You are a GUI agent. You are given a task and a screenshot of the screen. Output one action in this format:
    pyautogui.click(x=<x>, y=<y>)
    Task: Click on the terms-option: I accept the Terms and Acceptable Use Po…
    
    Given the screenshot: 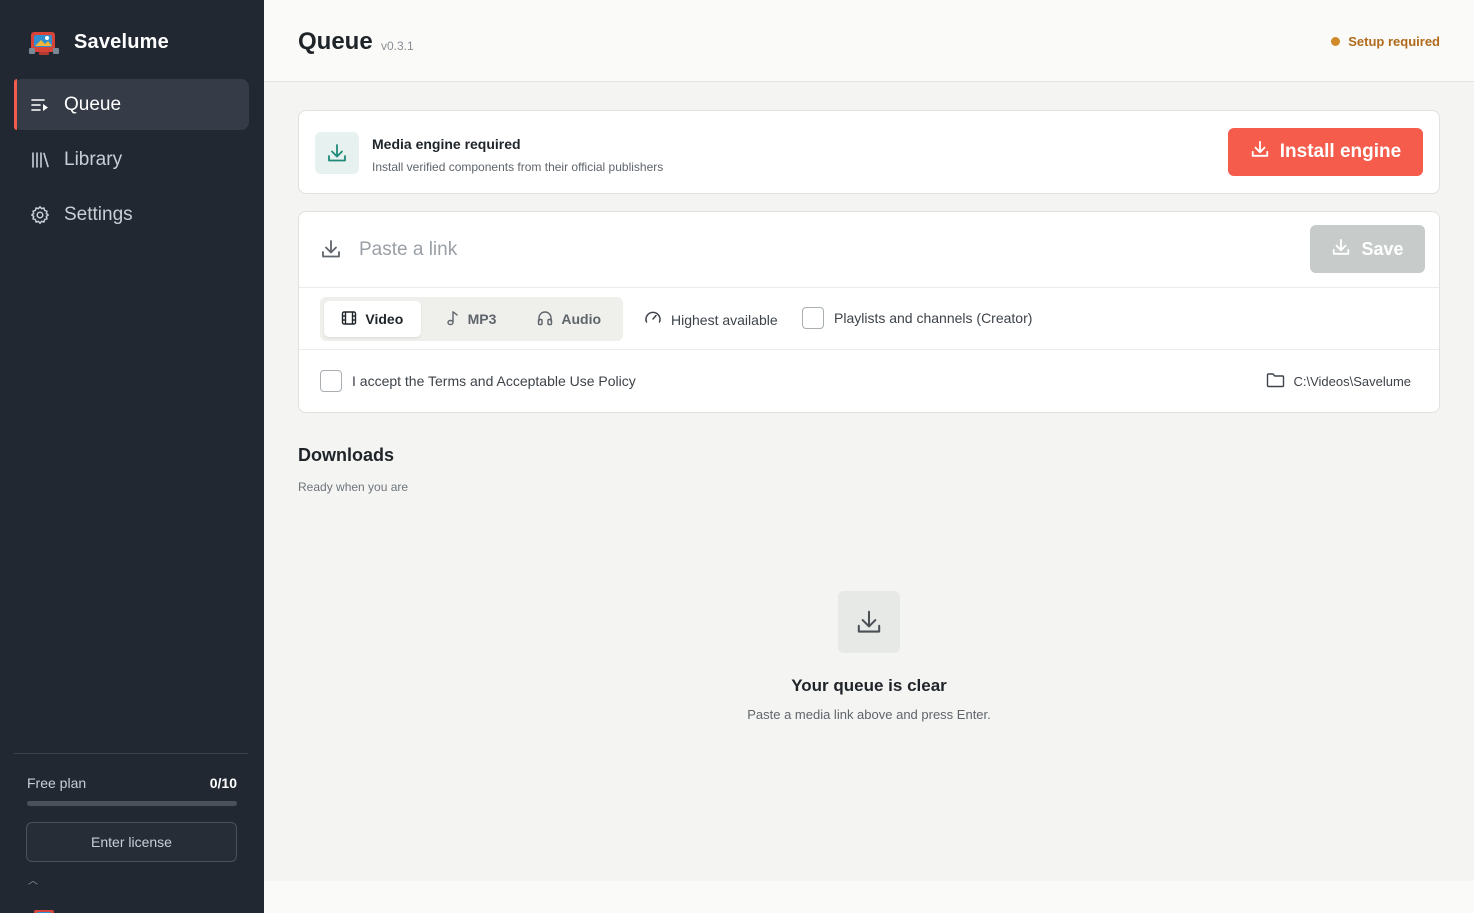 What is the action you would take?
    pyautogui.click(x=478, y=381)
    